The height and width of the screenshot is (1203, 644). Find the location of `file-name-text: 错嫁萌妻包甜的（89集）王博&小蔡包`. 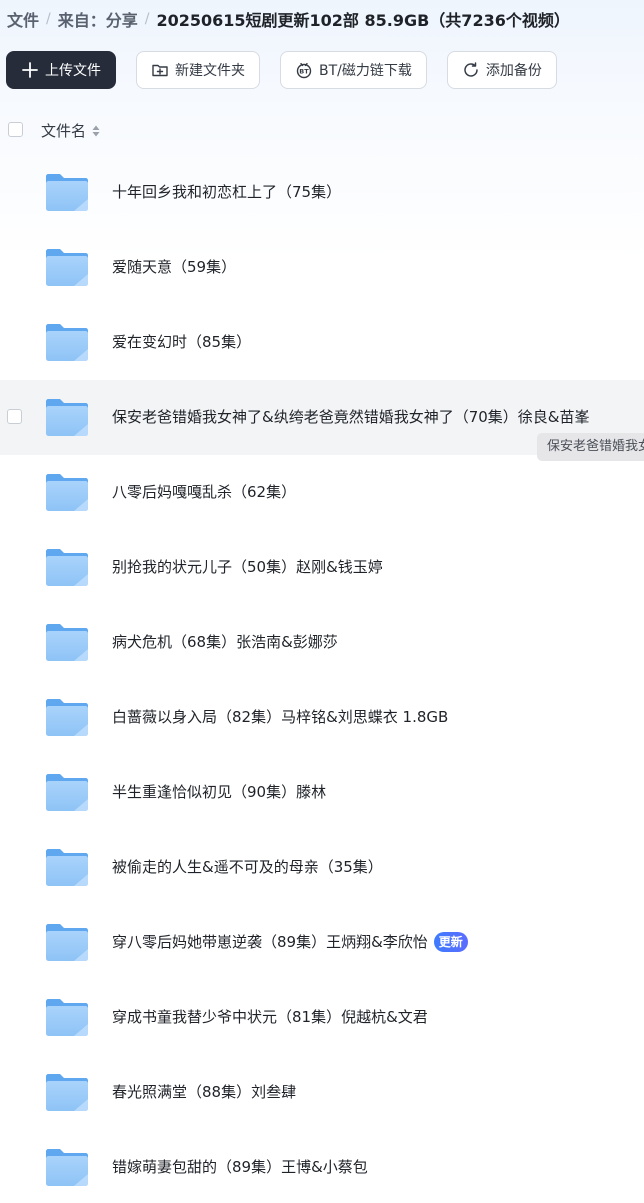

file-name-text: 错嫁萌妻包甜的（89集）王博&小蔡包 is located at coordinates (240, 1167).